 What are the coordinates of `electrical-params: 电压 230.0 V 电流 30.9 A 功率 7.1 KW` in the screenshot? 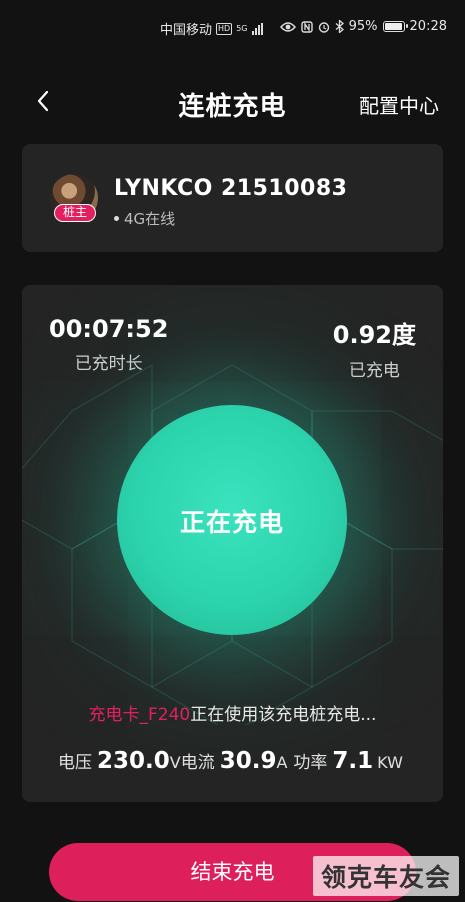 It's located at (242, 761).